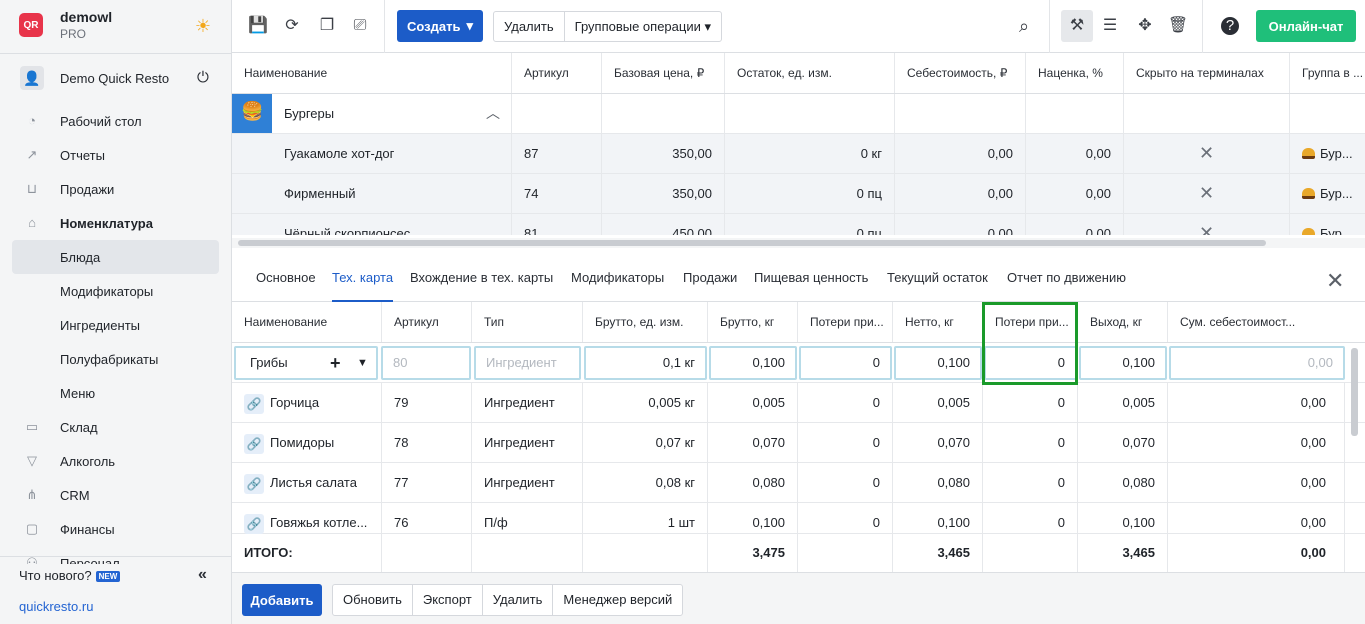 The image size is (1365, 624). What do you see at coordinates (960, 73) in the screenshot?
I see `col-header-cost: Себестоимость, ₽` at bounding box center [960, 73].